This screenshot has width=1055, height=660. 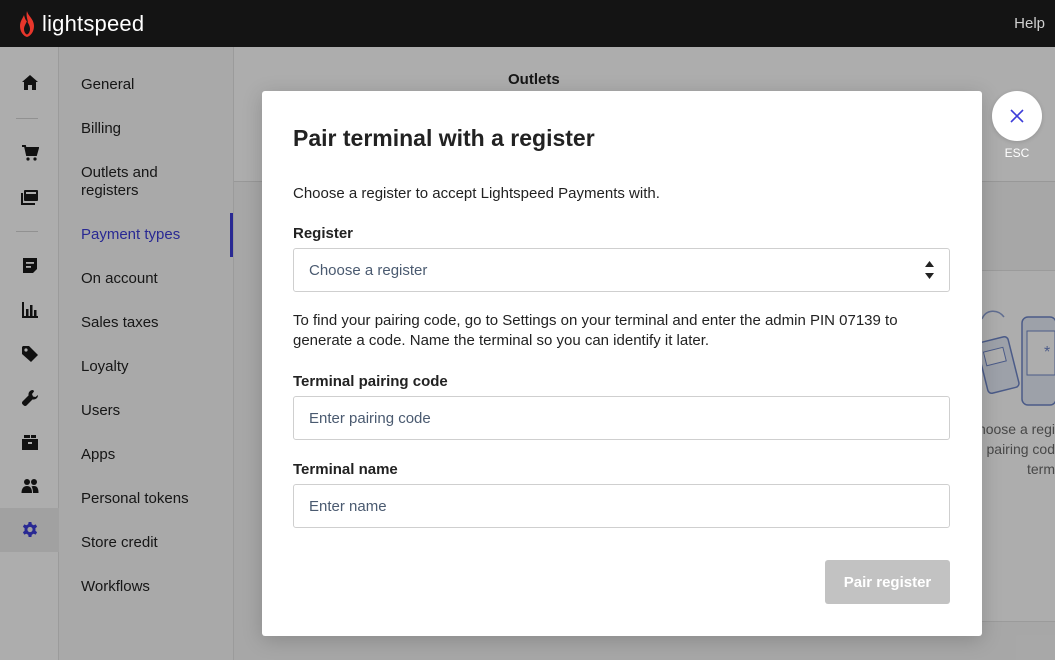 What do you see at coordinates (323, 233) in the screenshot?
I see `register-label: Register` at bounding box center [323, 233].